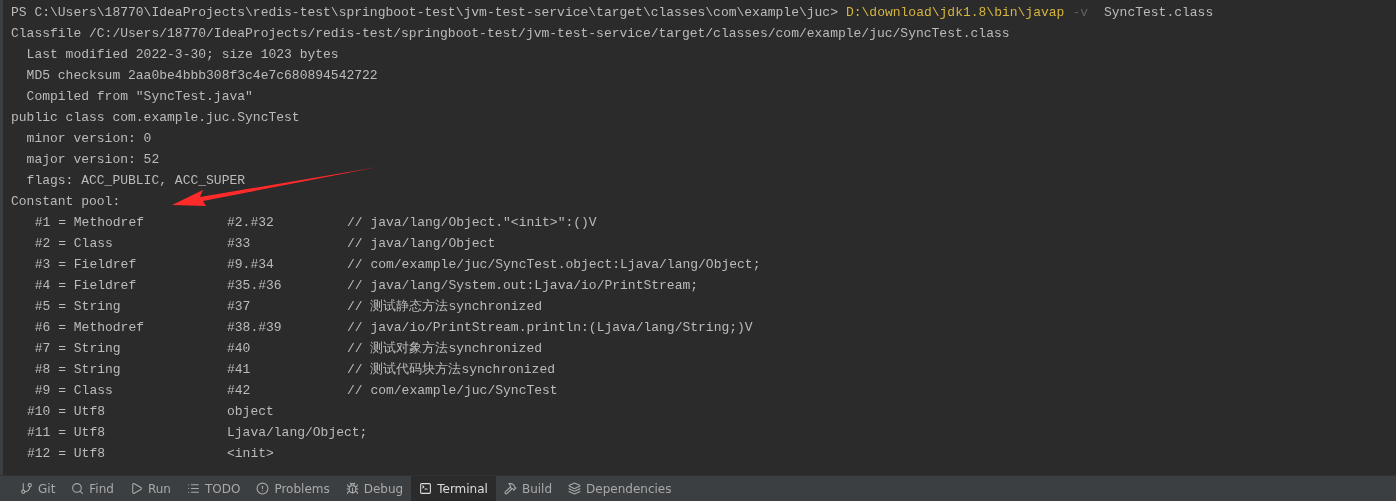  I want to click on output-line: flags: ACC_PUBLIC, ACC_SUPER, so click(135, 180).